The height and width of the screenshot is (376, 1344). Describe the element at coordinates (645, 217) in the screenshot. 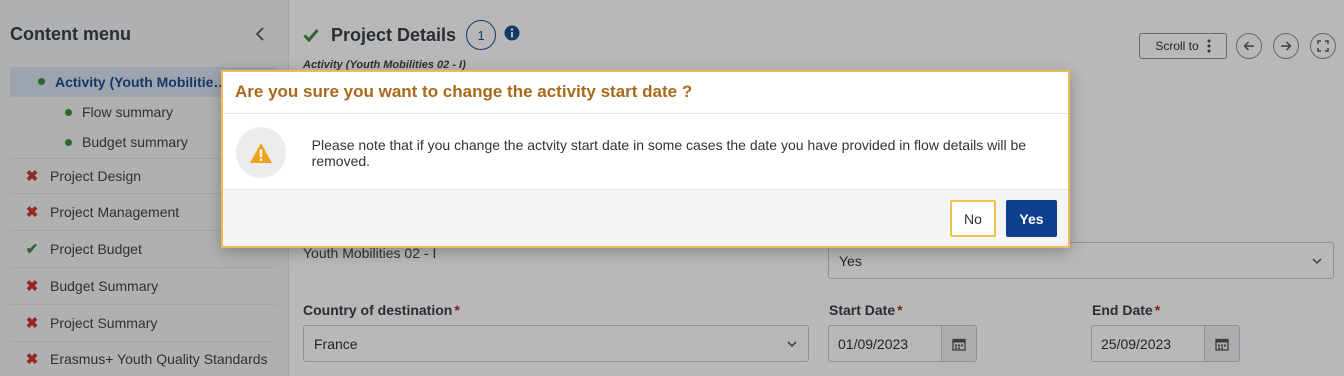

I see `dialog-footer: No Yes` at that location.